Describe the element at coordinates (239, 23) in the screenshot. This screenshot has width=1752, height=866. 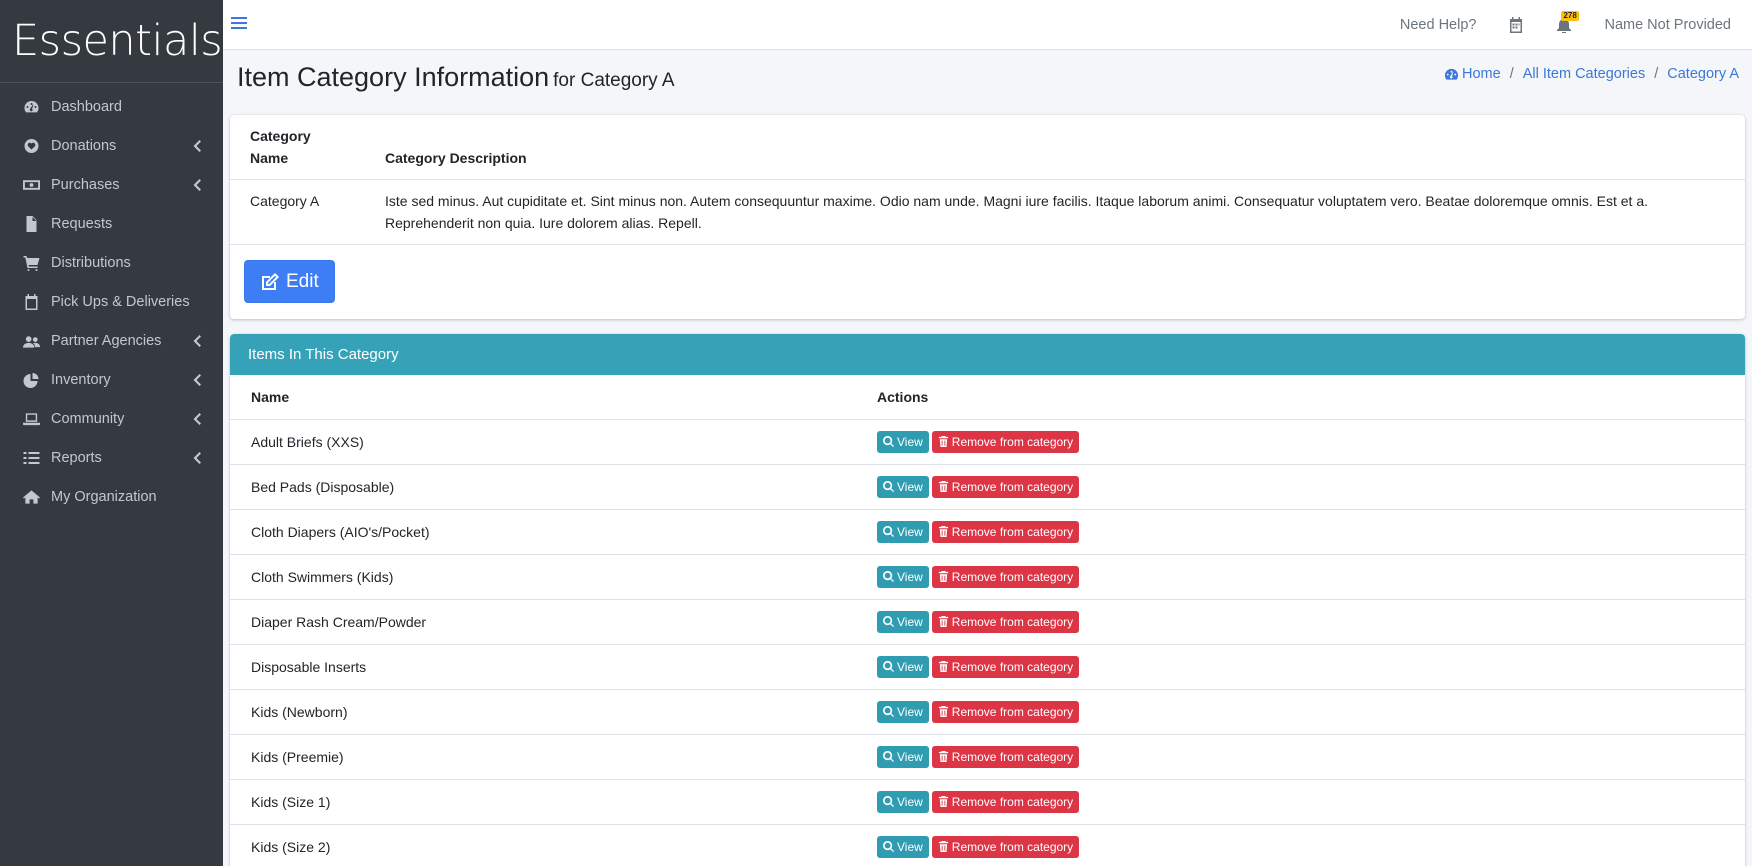
I see `menu-toggle-icon` at that location.